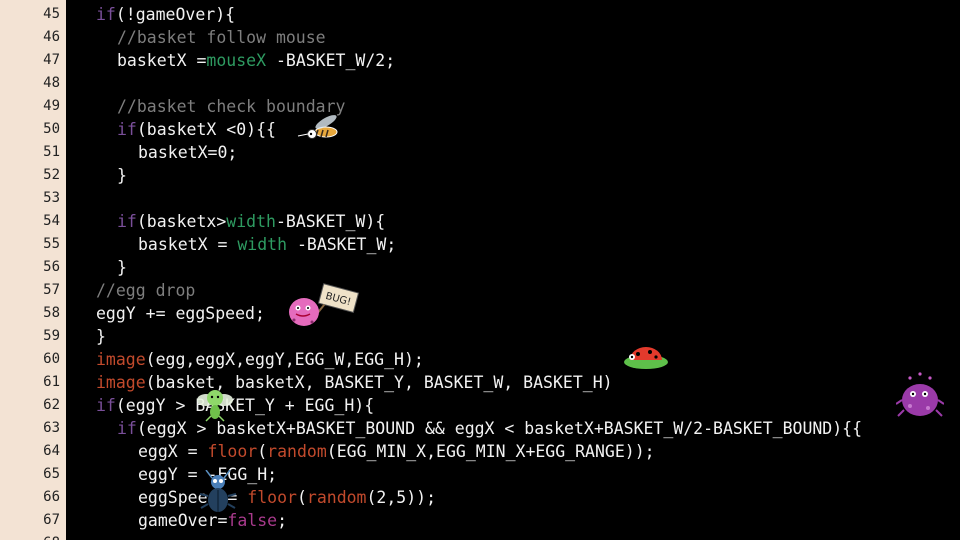 The image size is (960, 540). I want to click on code-token: (eggY > BASKET_Y + EGG_H){, so click(245, 405).